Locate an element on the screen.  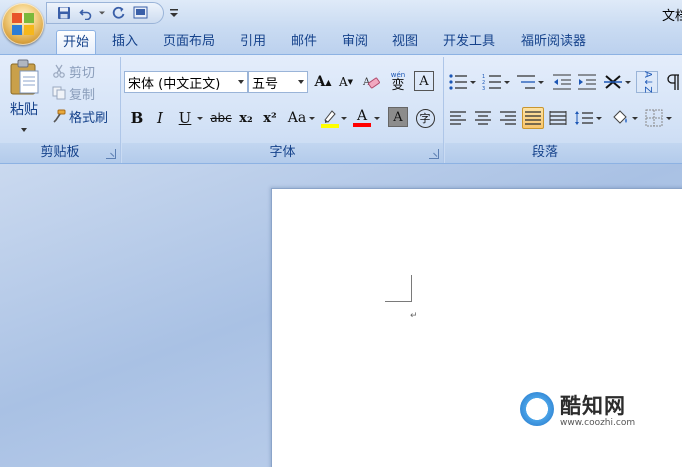
line-spacing-icon is located at coordinates (584, 118).